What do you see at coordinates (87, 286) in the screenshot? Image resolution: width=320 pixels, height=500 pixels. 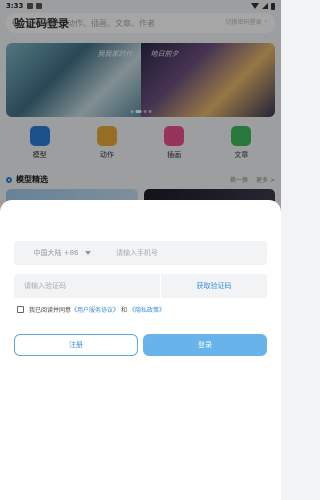 I see `verification-code-input: 请输入验证码` at bounding box center [87, 286].